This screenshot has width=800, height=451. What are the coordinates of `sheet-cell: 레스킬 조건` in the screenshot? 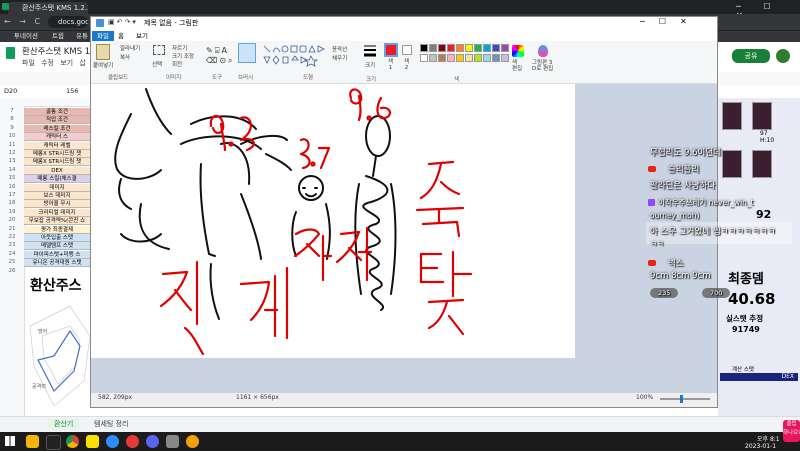 It's located at (57, 128).